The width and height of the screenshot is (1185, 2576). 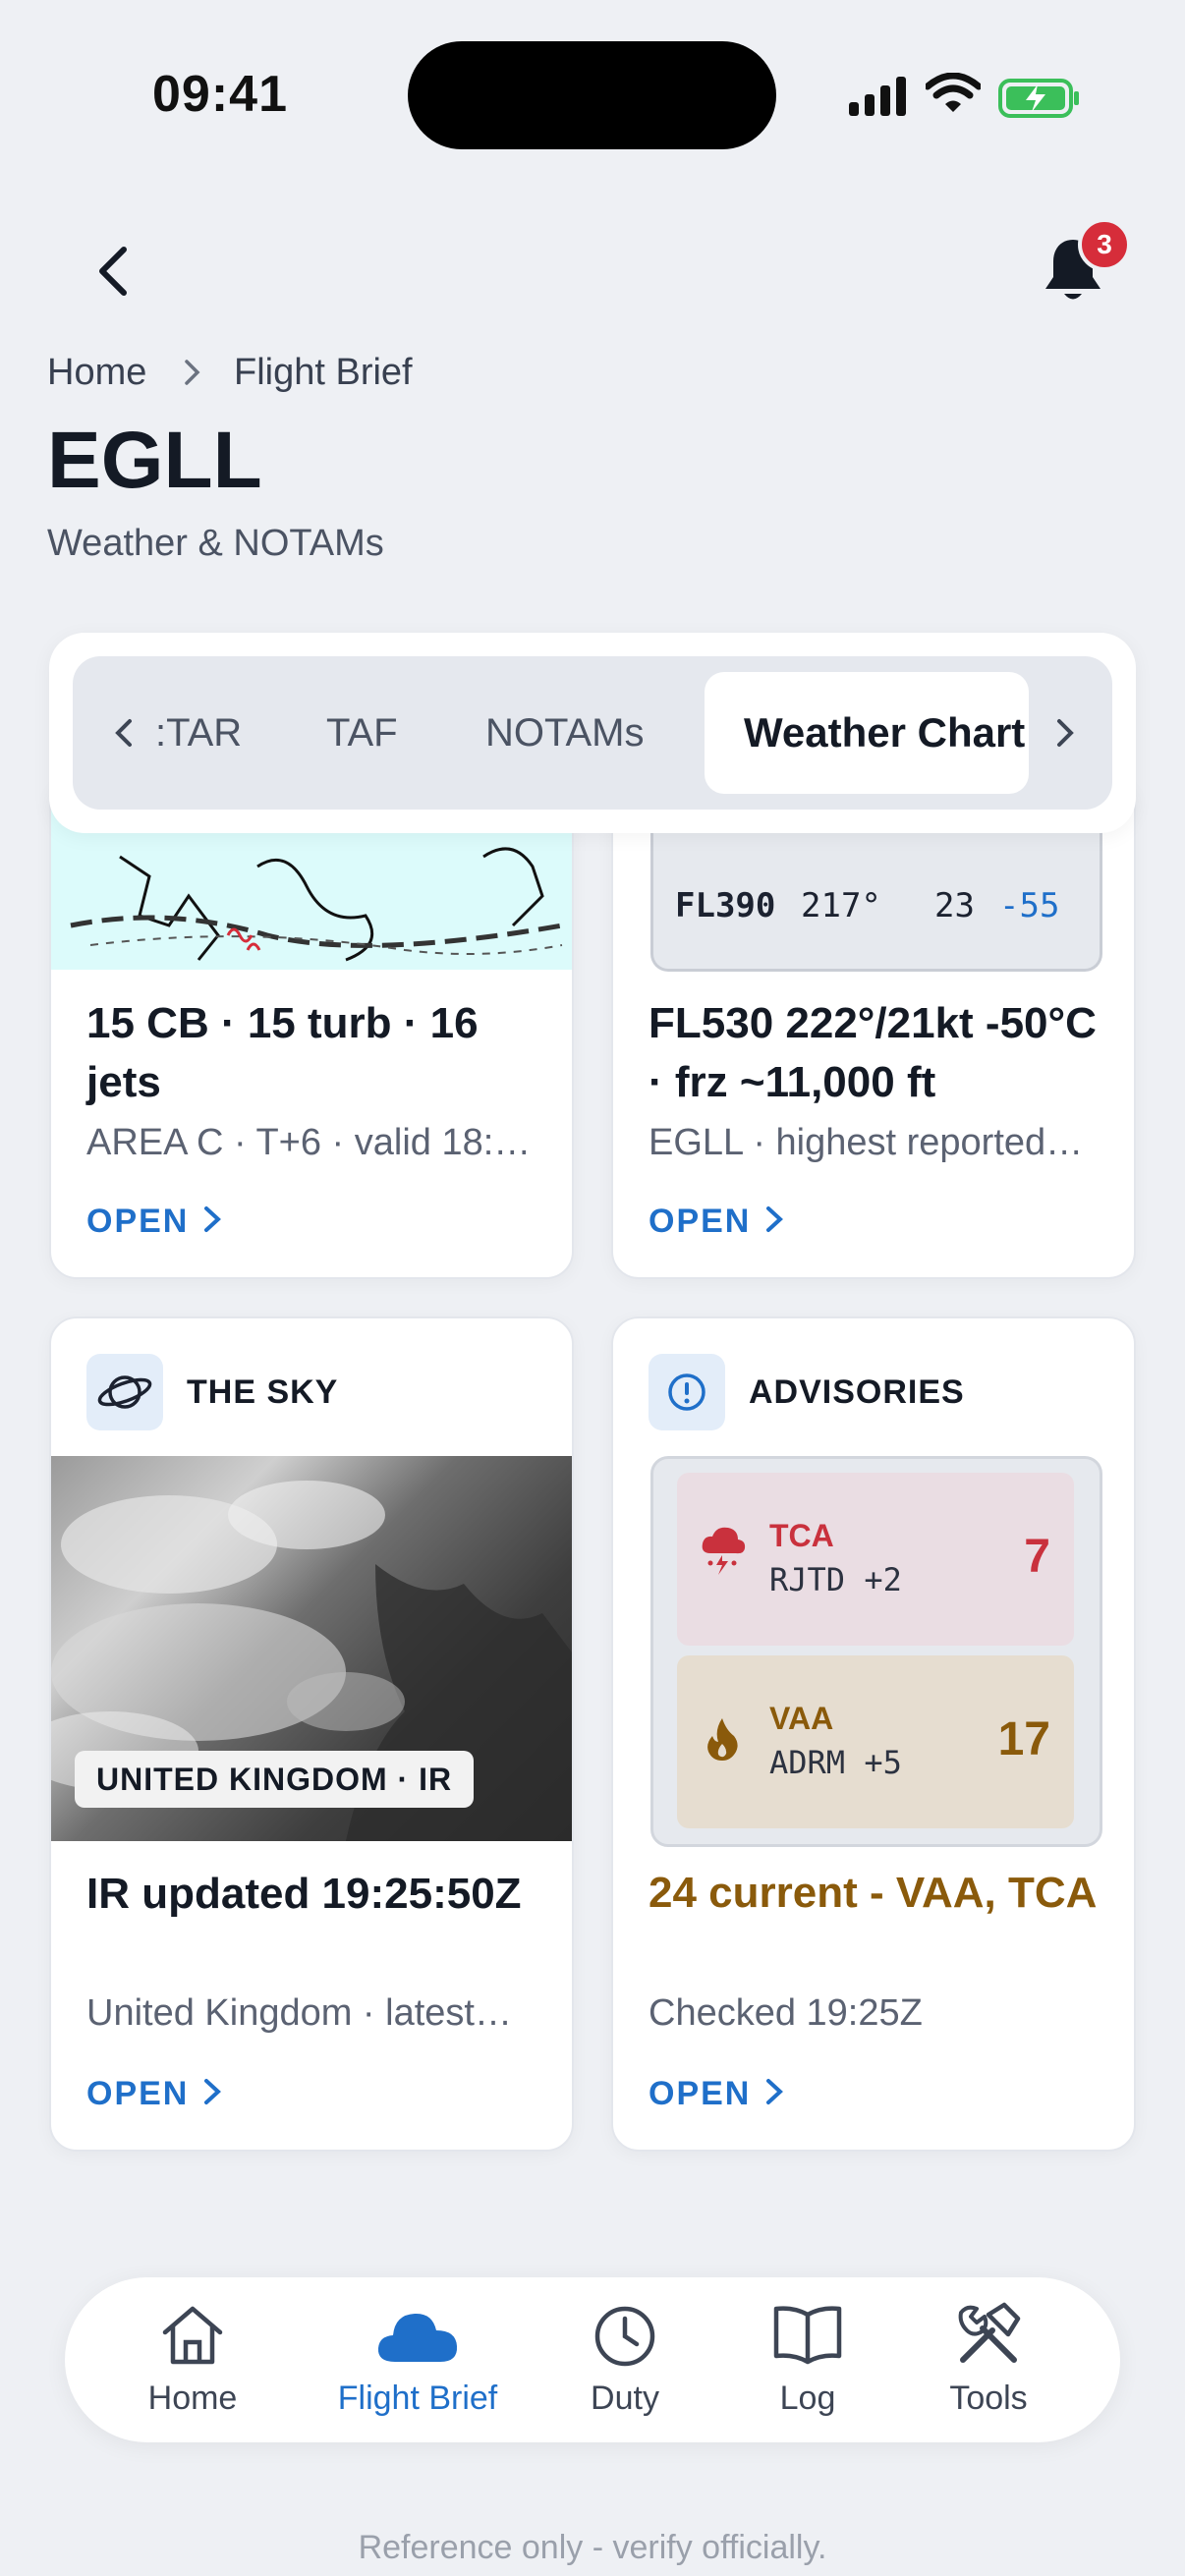 I want to click on disclaimer-footer: Reference only - verify officially., so click(x=592, y=2547).